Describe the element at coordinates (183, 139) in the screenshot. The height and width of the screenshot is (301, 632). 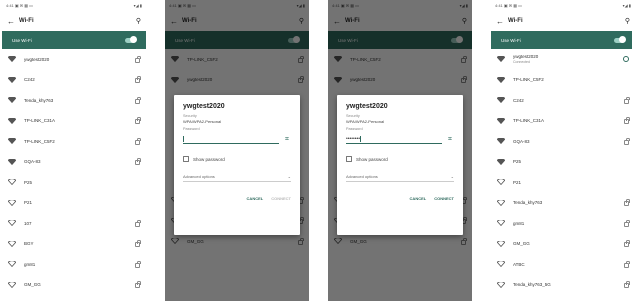
I see `text-cursor` at that location.